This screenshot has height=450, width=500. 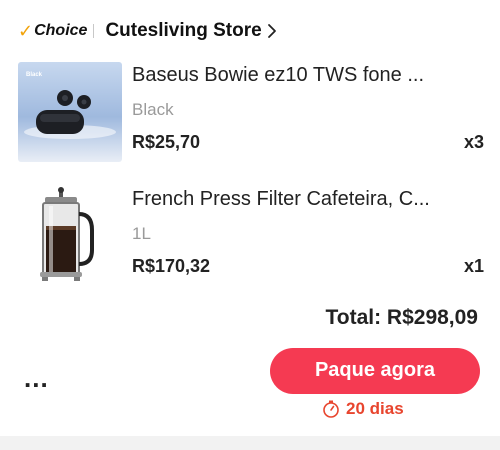 I want to click on store-header: ✓ Choice Cutesliving Store, so click(x=147, y=31).